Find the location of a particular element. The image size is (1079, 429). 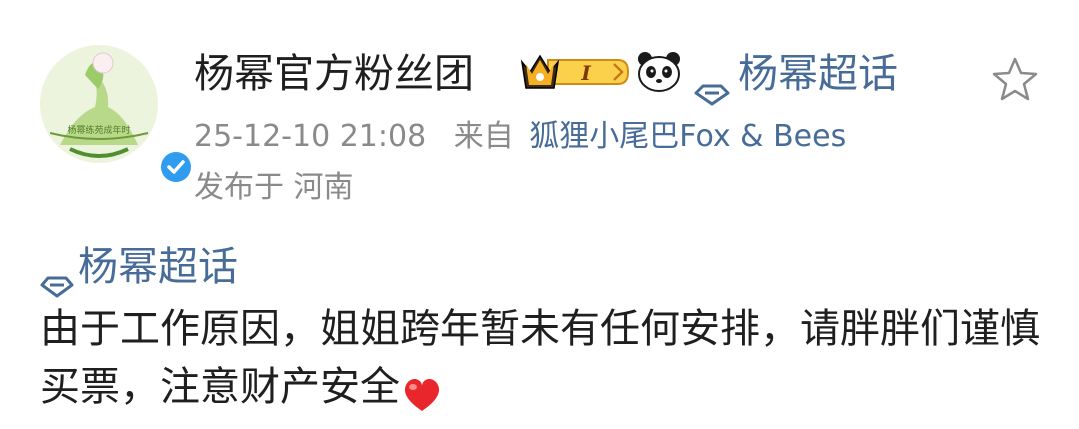

location: 发布于 河南 is located at coordinates (274, 187).